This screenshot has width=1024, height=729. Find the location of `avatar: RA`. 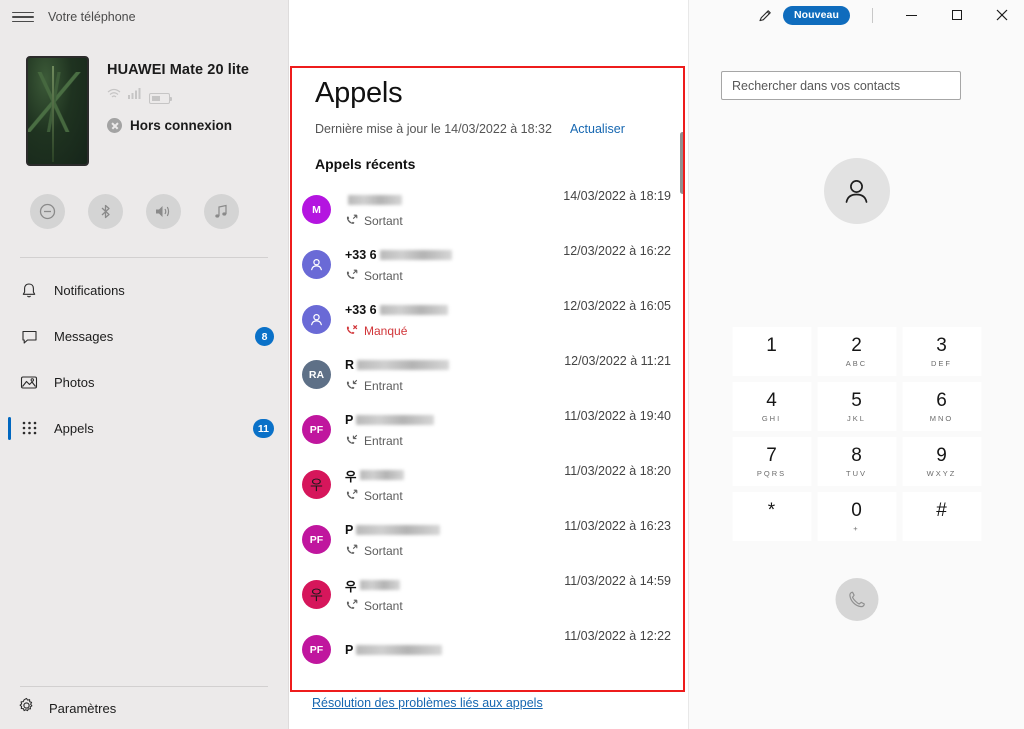

avatar: RA is located at coordinates (316, 374).